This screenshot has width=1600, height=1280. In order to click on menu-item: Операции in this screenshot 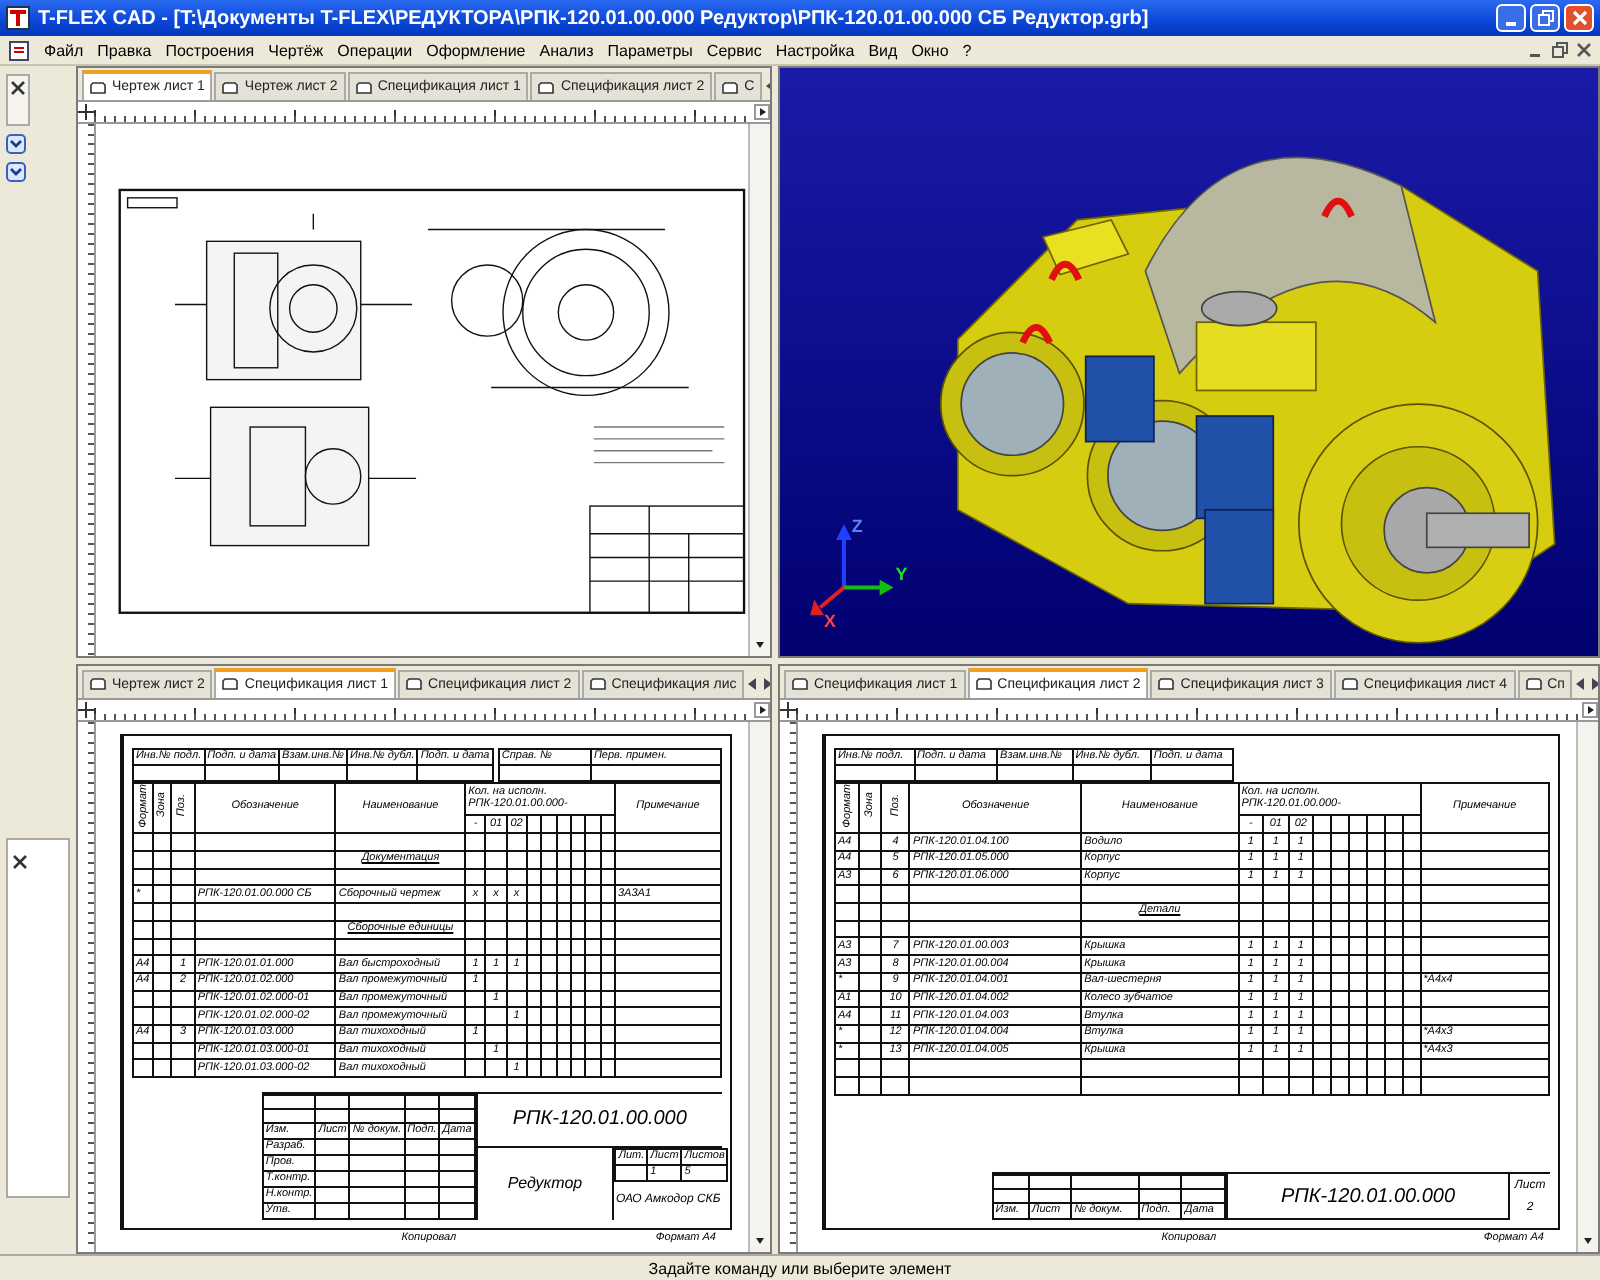, I will do `click(375, 50)`.